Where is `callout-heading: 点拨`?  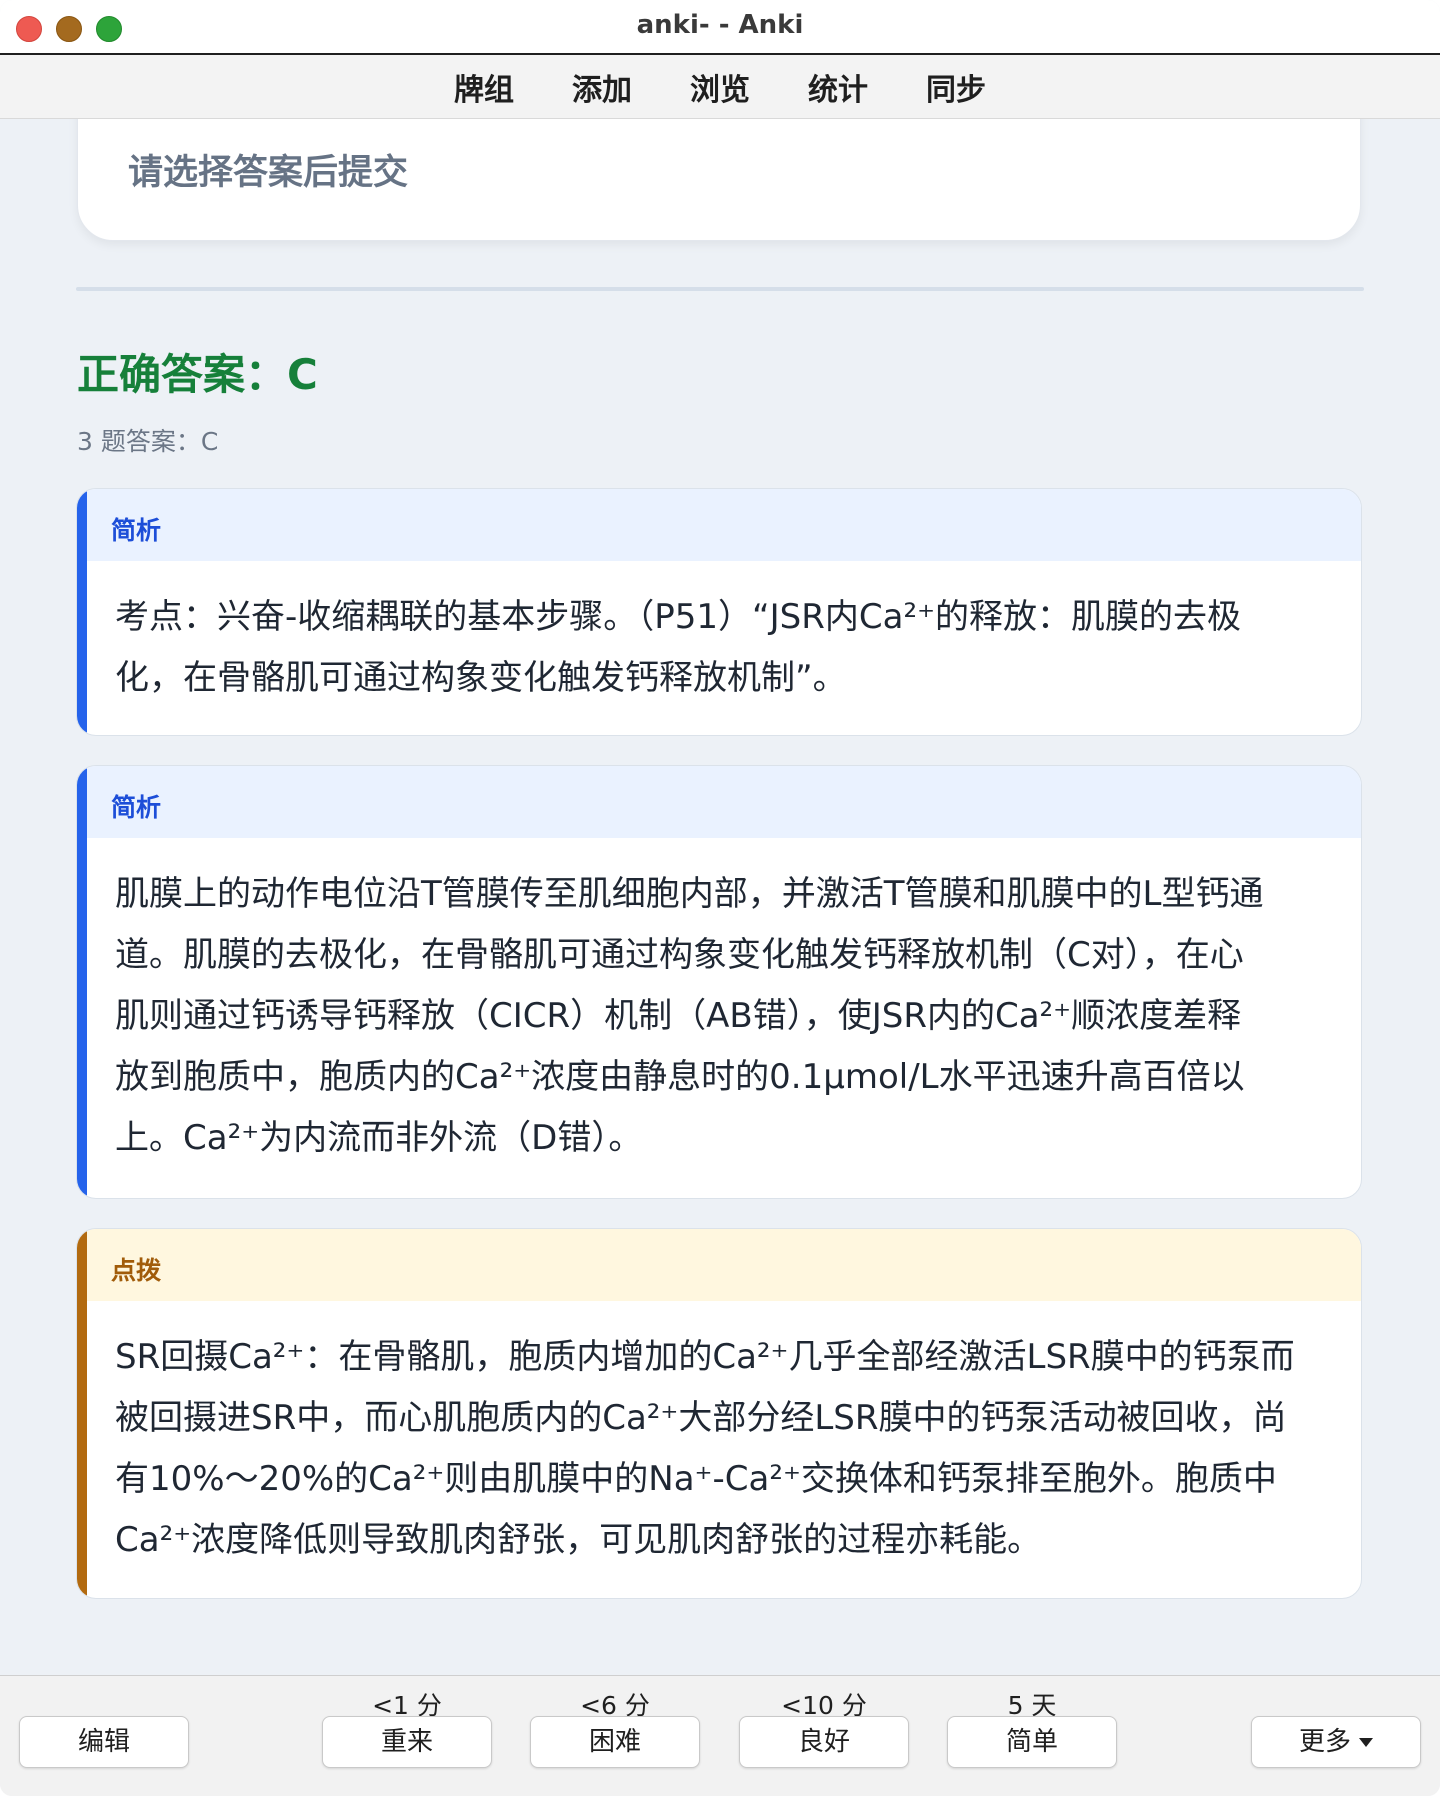 callout-heading: 点拨 is located at coordinates (719, 1265).